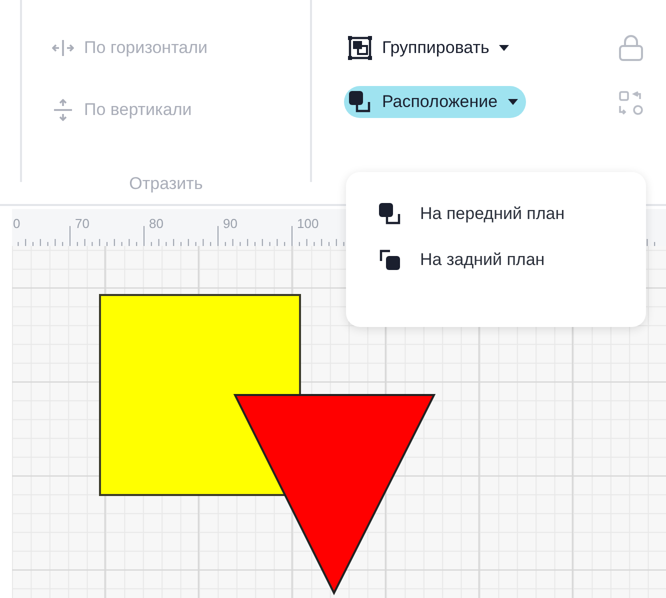 The height and width of the screenshot is (598, 666). What do you see at coordinates (512, 214) in the screenshot?
I see `menu-item: На передний план` at bounding box center [512, 214].